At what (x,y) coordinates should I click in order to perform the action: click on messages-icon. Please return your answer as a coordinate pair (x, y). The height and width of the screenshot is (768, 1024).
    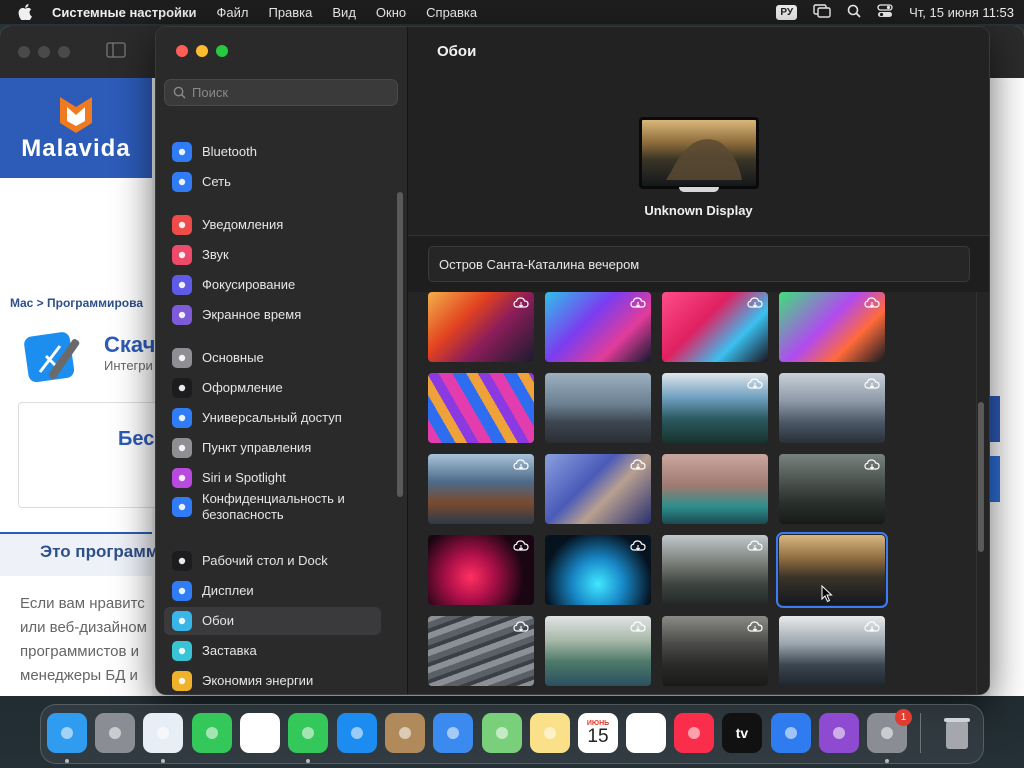
    Looking at the image, I should click on (212, 733).